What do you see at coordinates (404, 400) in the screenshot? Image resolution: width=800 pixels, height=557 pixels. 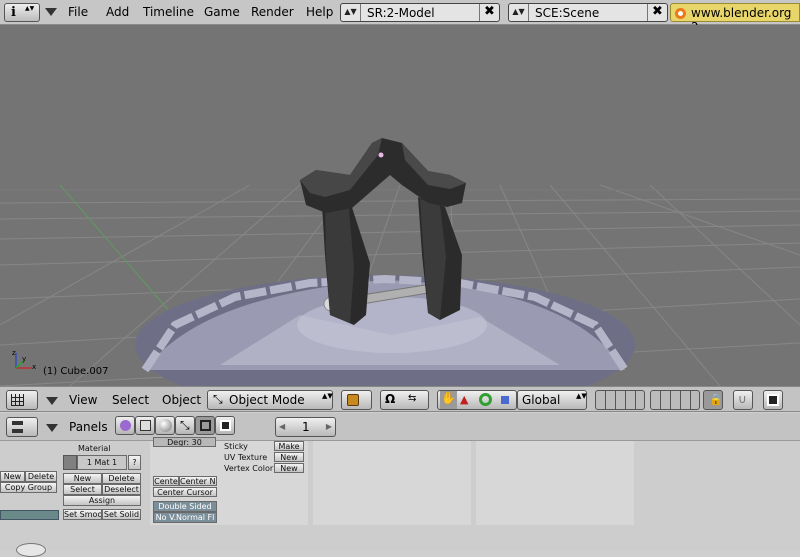 I see `pivot-selector: Ω ⇆` at bounding box center [404, 400].